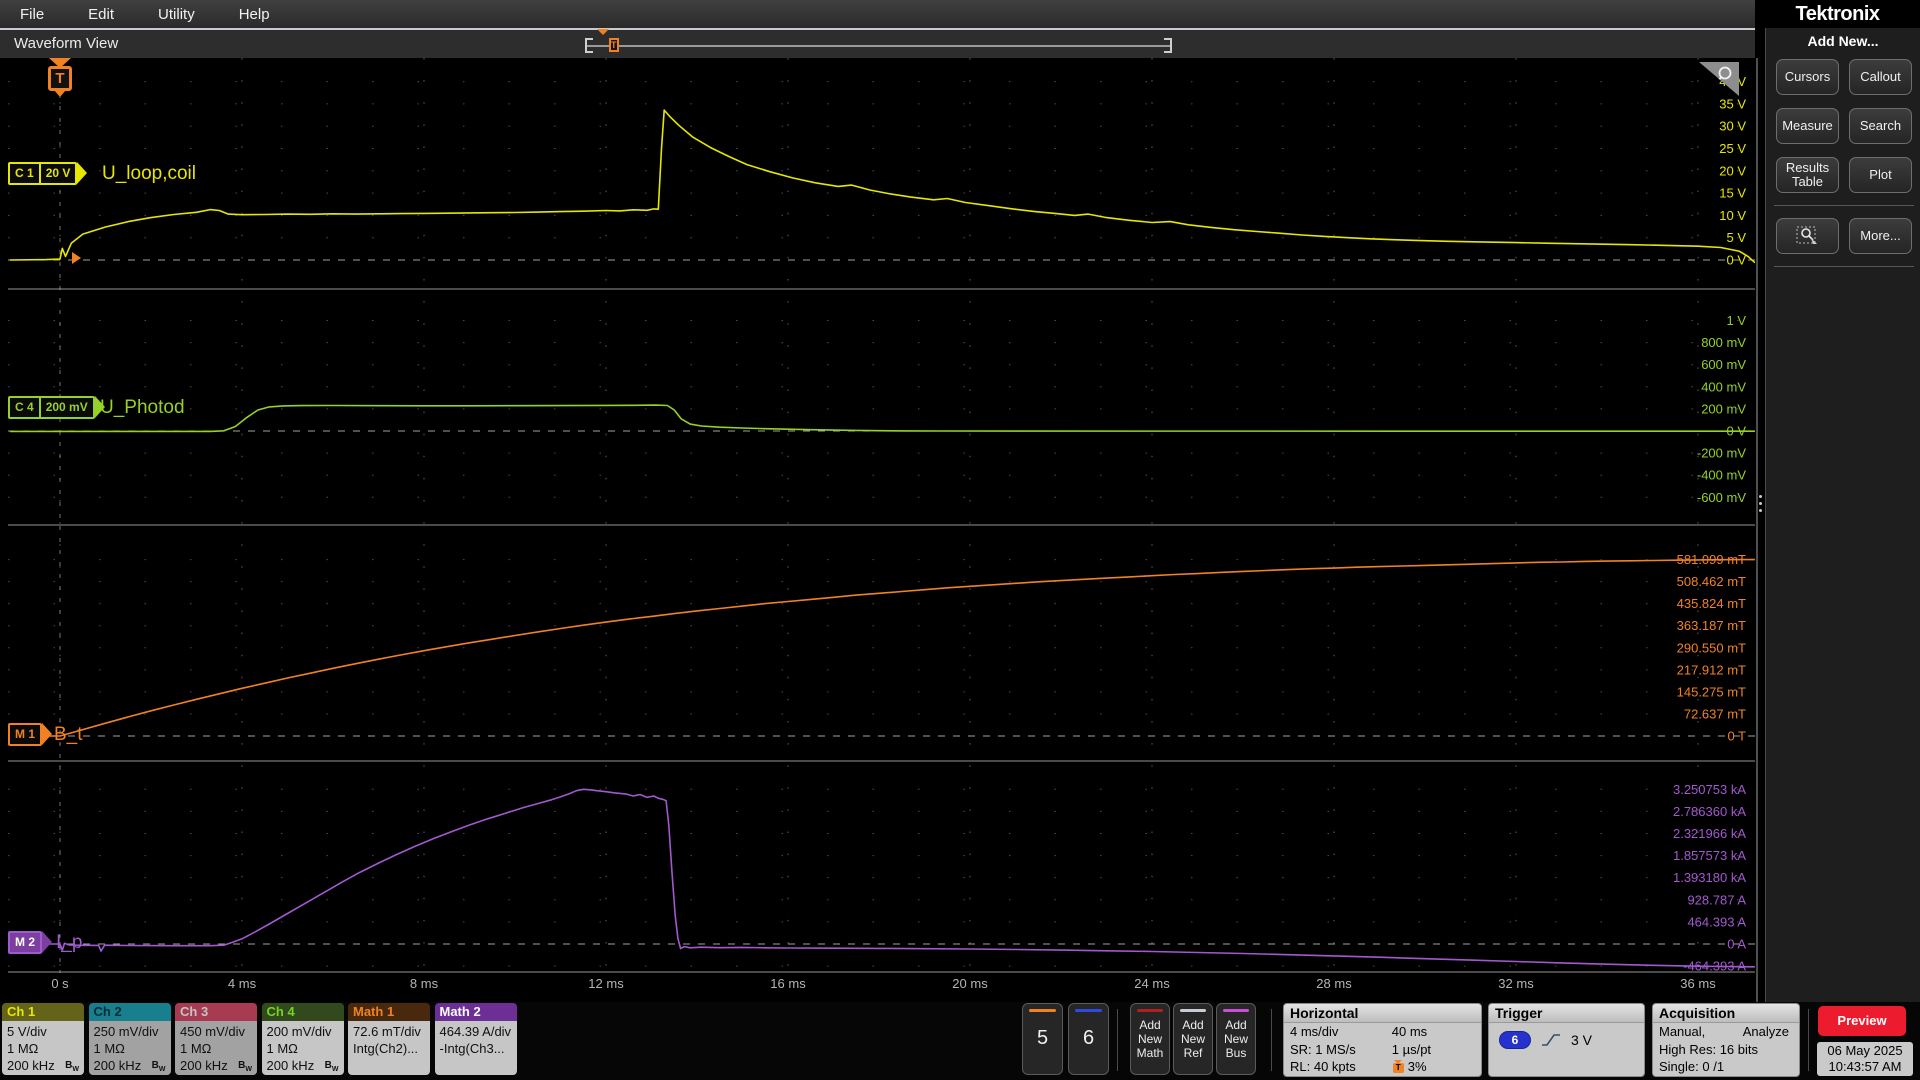 The image size is (1920, 1080). Describe the element at coordinates (970, 983) in the screenshot. I see `time-axis-label: 20 ms` at that location.